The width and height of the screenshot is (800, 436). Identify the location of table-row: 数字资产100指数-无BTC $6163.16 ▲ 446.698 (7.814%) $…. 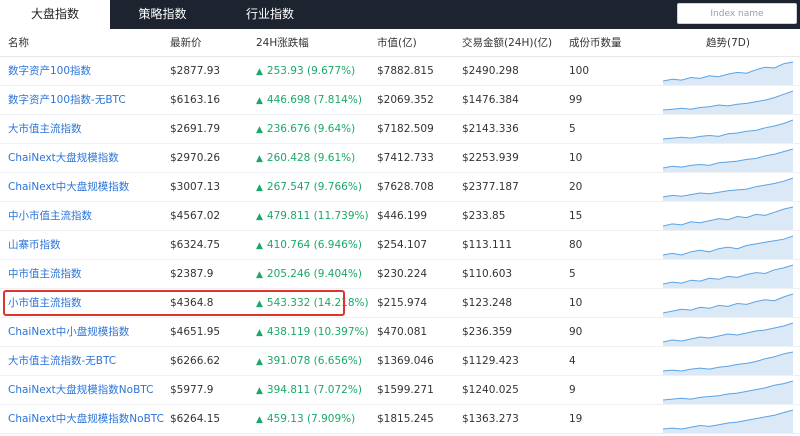
(400, 100).